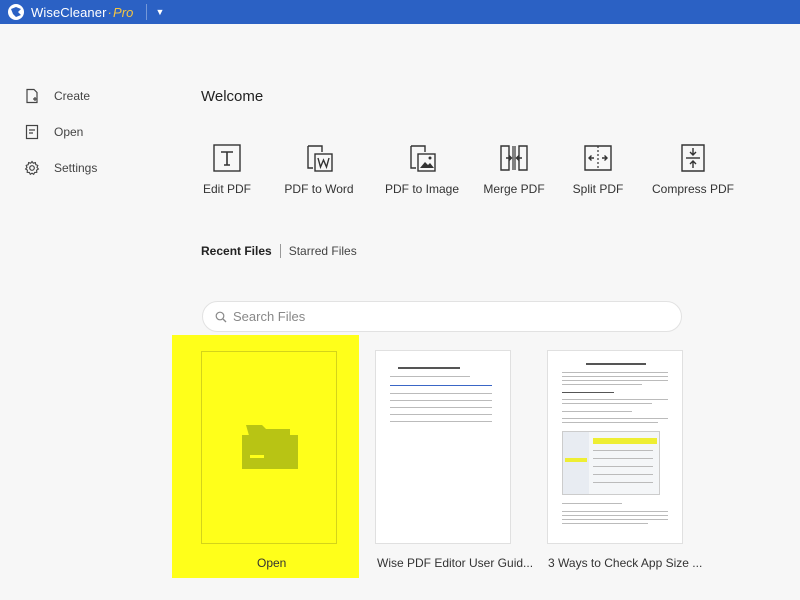 The height and width of the screenshot is (600, 800). Describe the element at coordinates (400, 12) in the screenshot. I see `title-bar: WiseCleaner·Pro ▼` at that location.